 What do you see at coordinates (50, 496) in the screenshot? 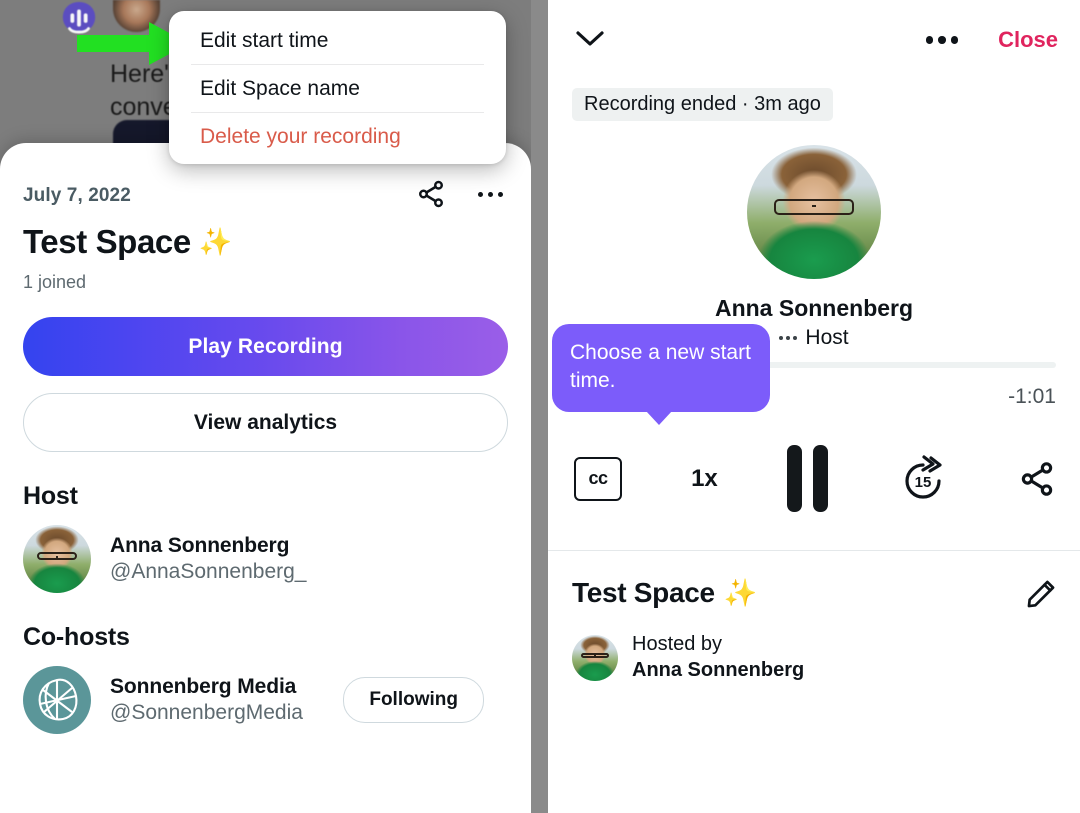
I see `host-section-label: Host` at bounding box center [50, 496].